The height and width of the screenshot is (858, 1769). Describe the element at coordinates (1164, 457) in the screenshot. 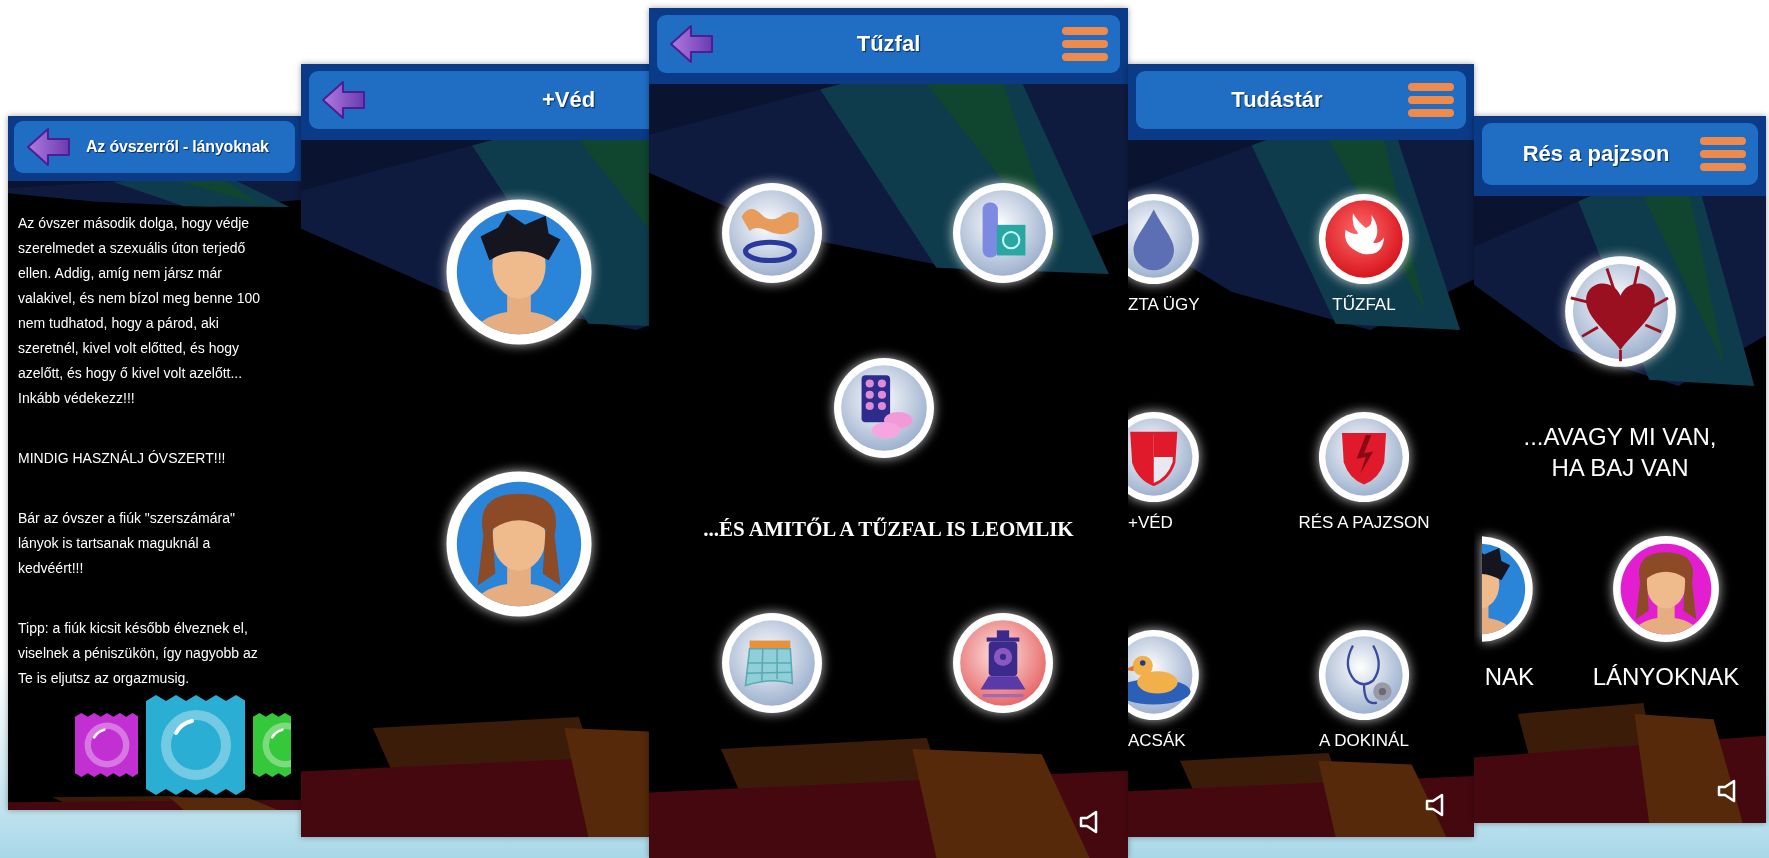

I see `shield-icon` at that location.